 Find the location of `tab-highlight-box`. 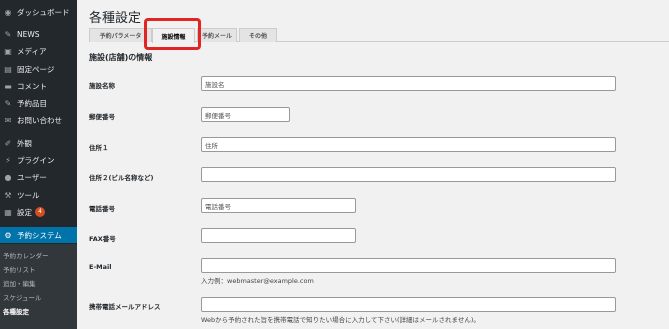

tab-highlight-box is located at coordinates (172, 34).